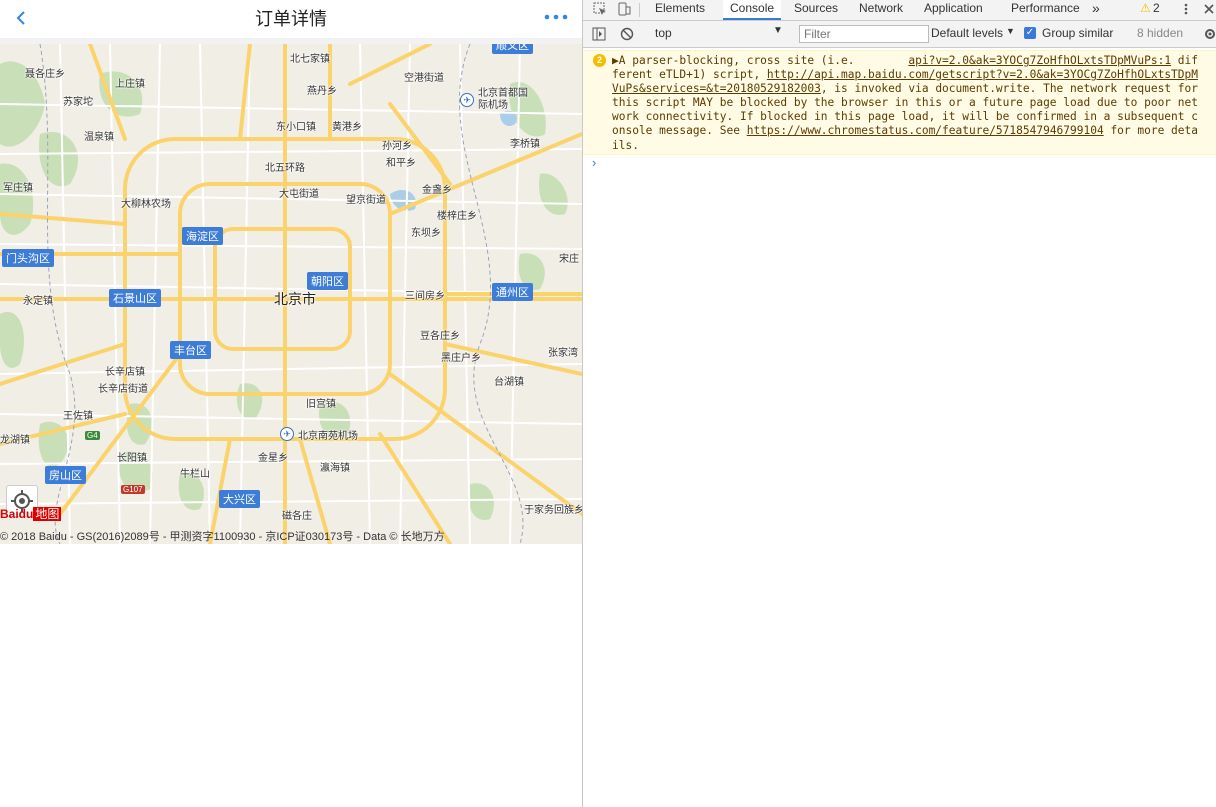 This screenshot has height=807, width=1216. I want to click on place-label: 东小口镇, so click(296, 127).